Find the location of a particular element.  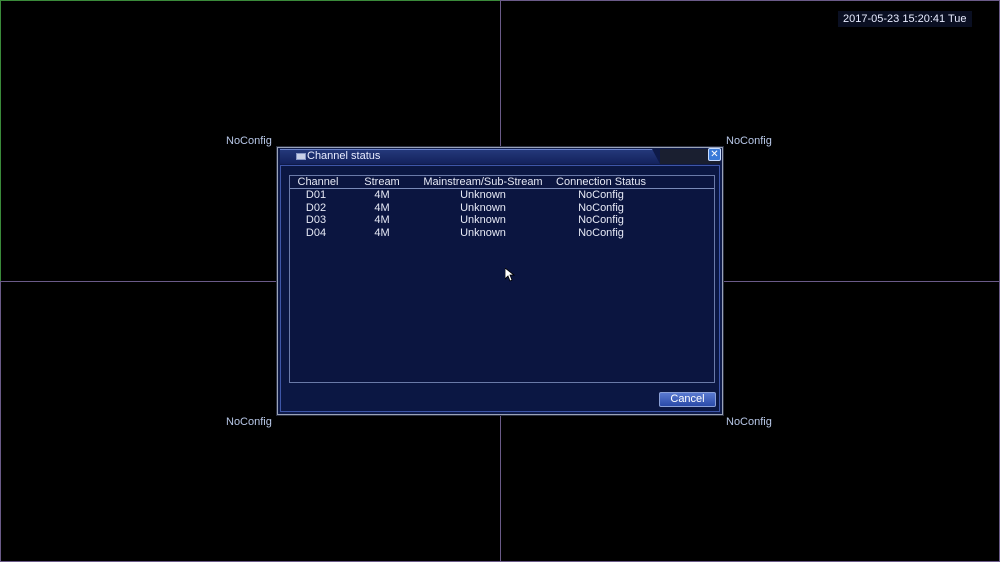

header-mainstream-substream: Mainstream/Sub-Stream is located at coordinates (483, 182).